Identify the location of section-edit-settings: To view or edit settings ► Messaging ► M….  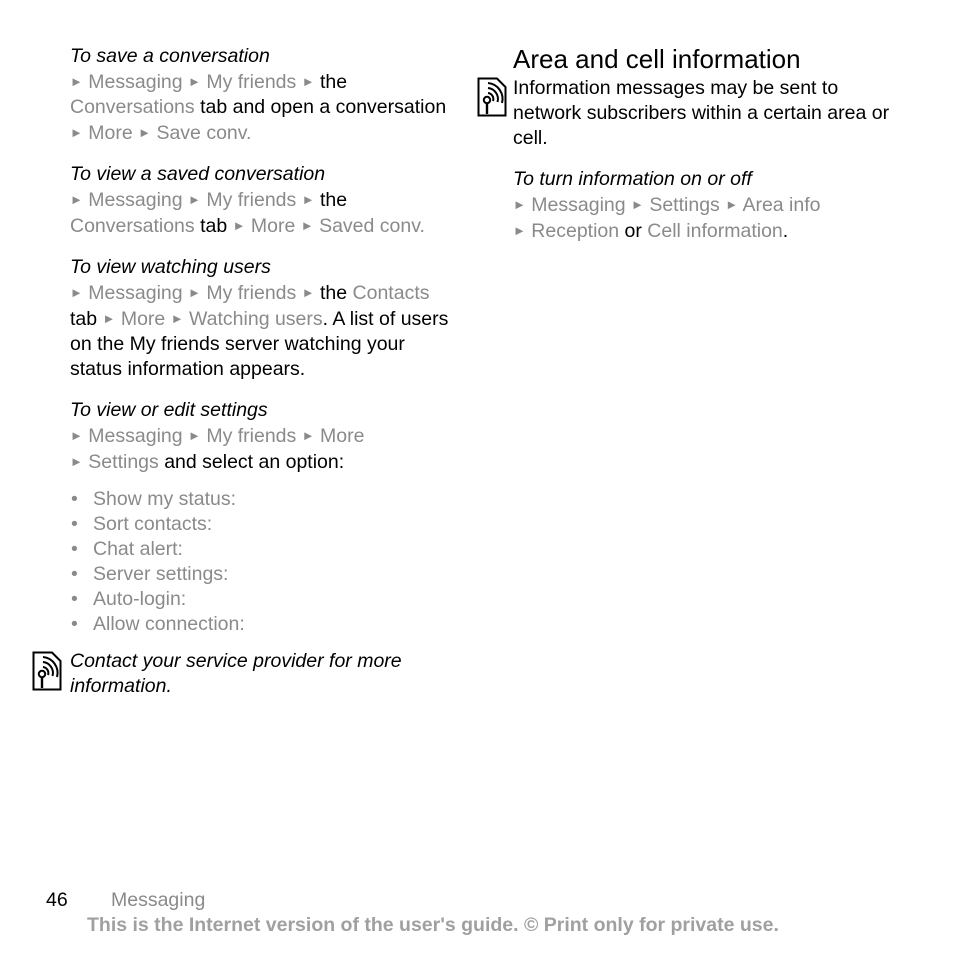
(262, 436).